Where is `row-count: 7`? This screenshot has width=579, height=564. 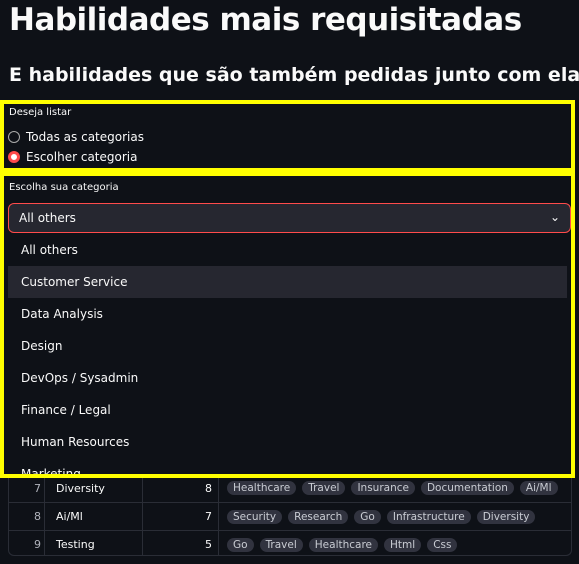
row-count: 7 is located at coordinates (181, 516).